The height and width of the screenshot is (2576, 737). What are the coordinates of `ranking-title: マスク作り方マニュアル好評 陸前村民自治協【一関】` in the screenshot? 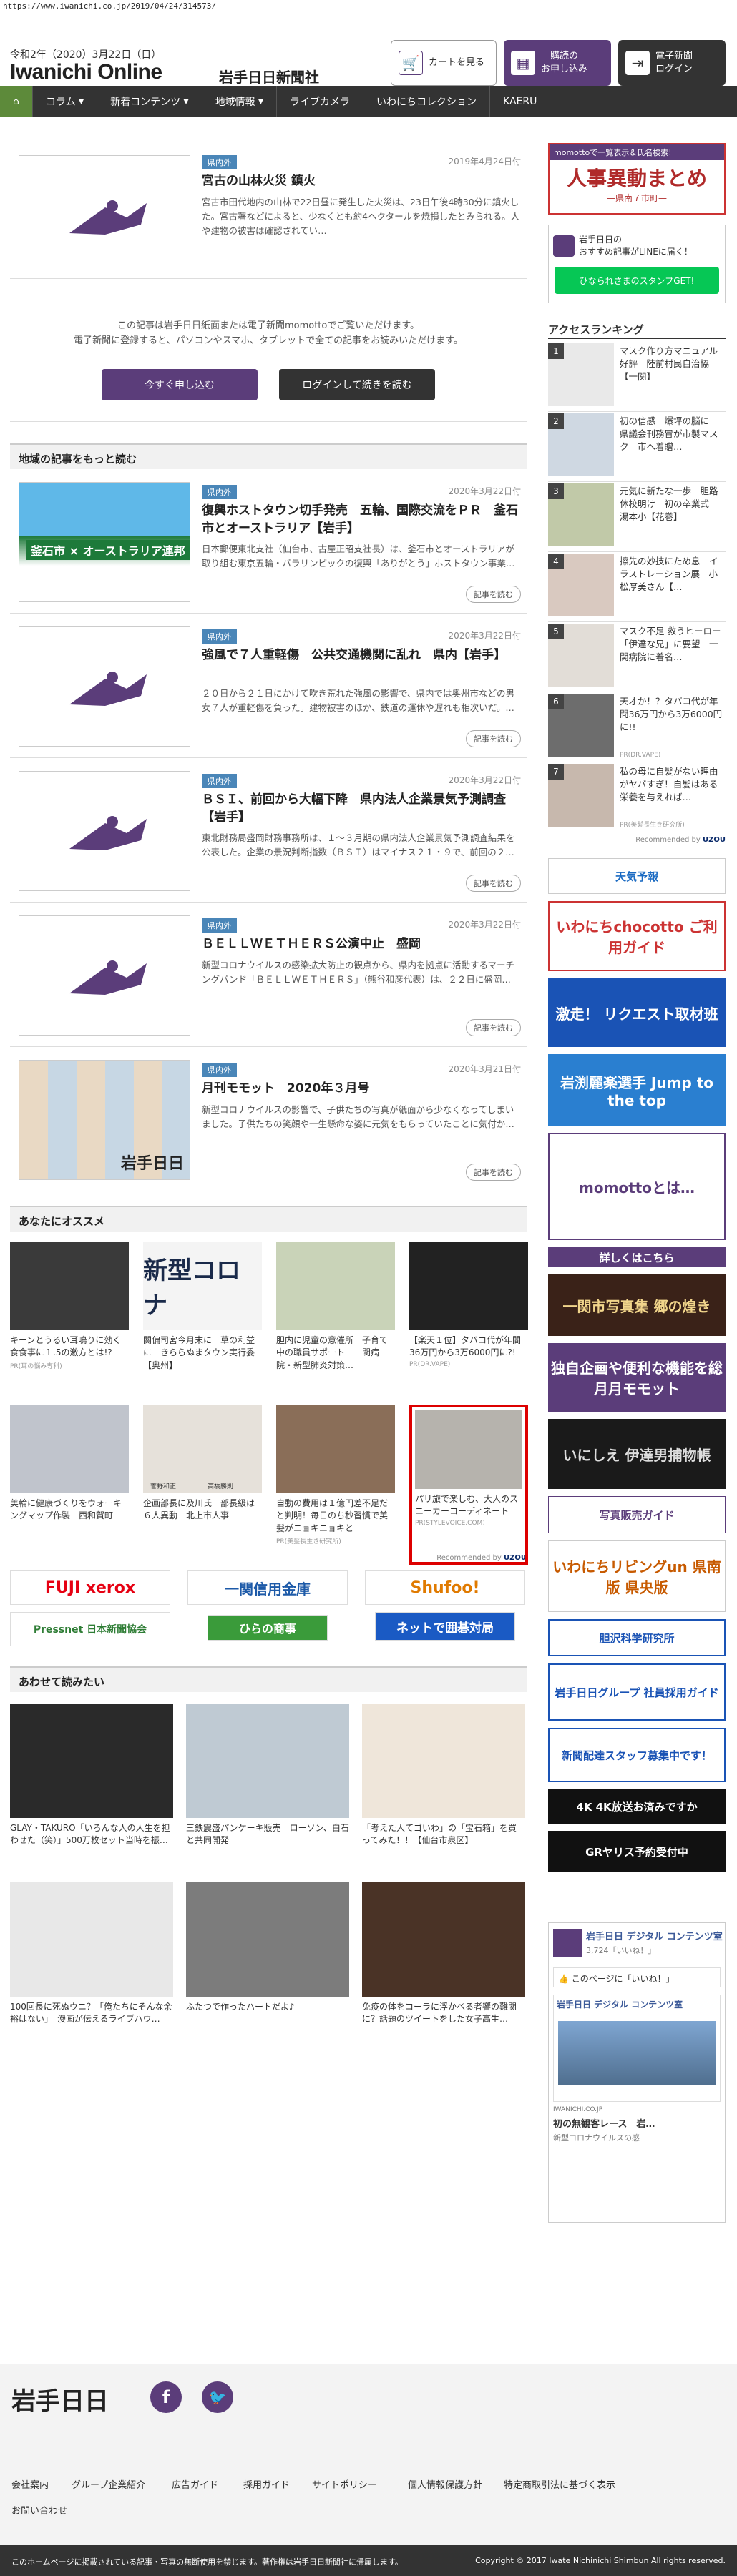 It's located at (669, 364).